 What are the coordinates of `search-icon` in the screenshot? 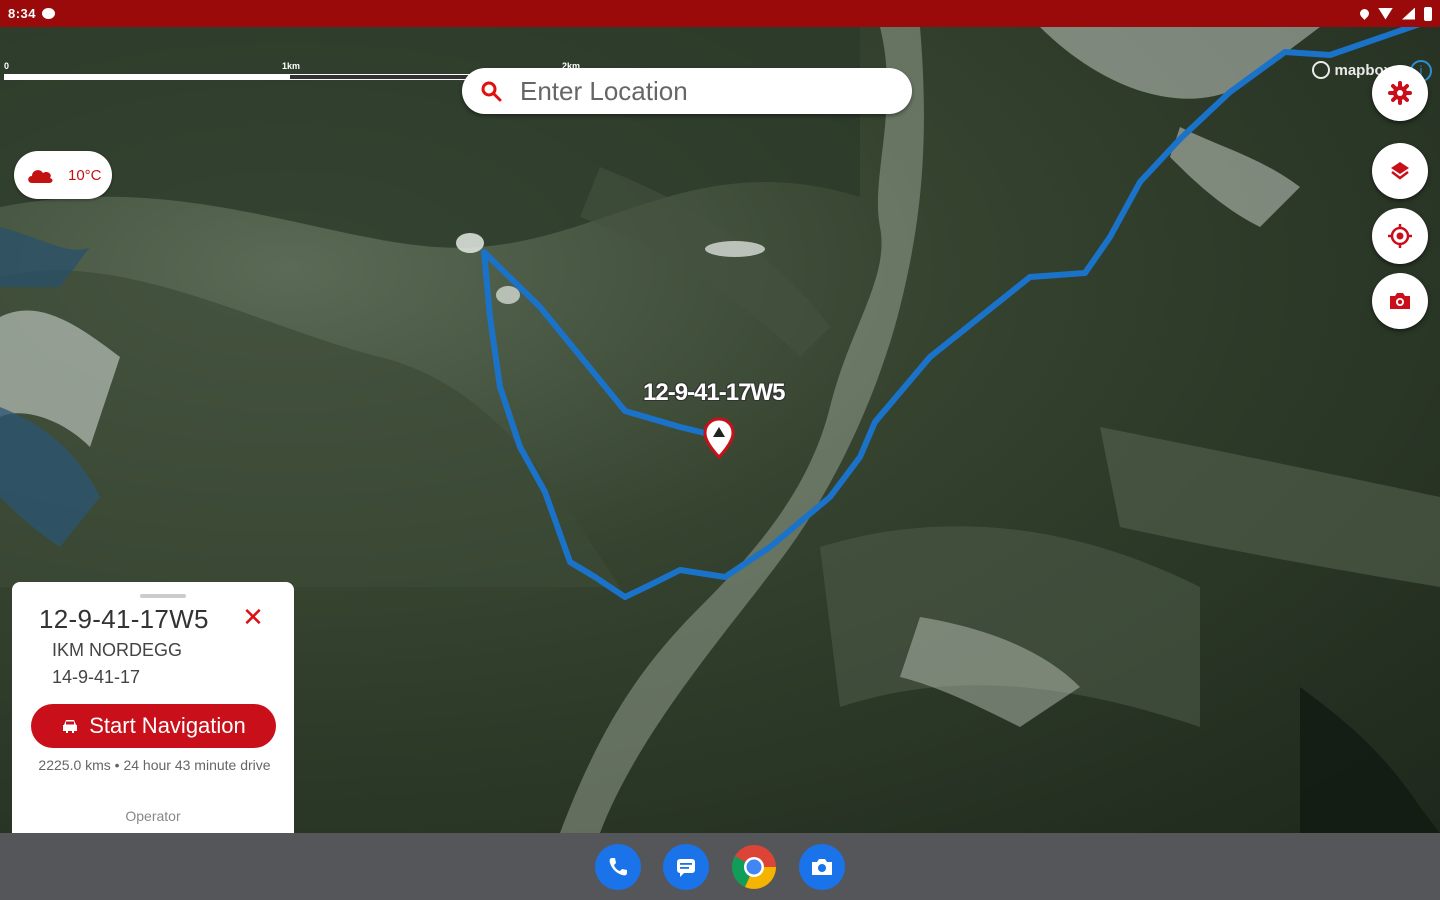 It's located at (491, 91).